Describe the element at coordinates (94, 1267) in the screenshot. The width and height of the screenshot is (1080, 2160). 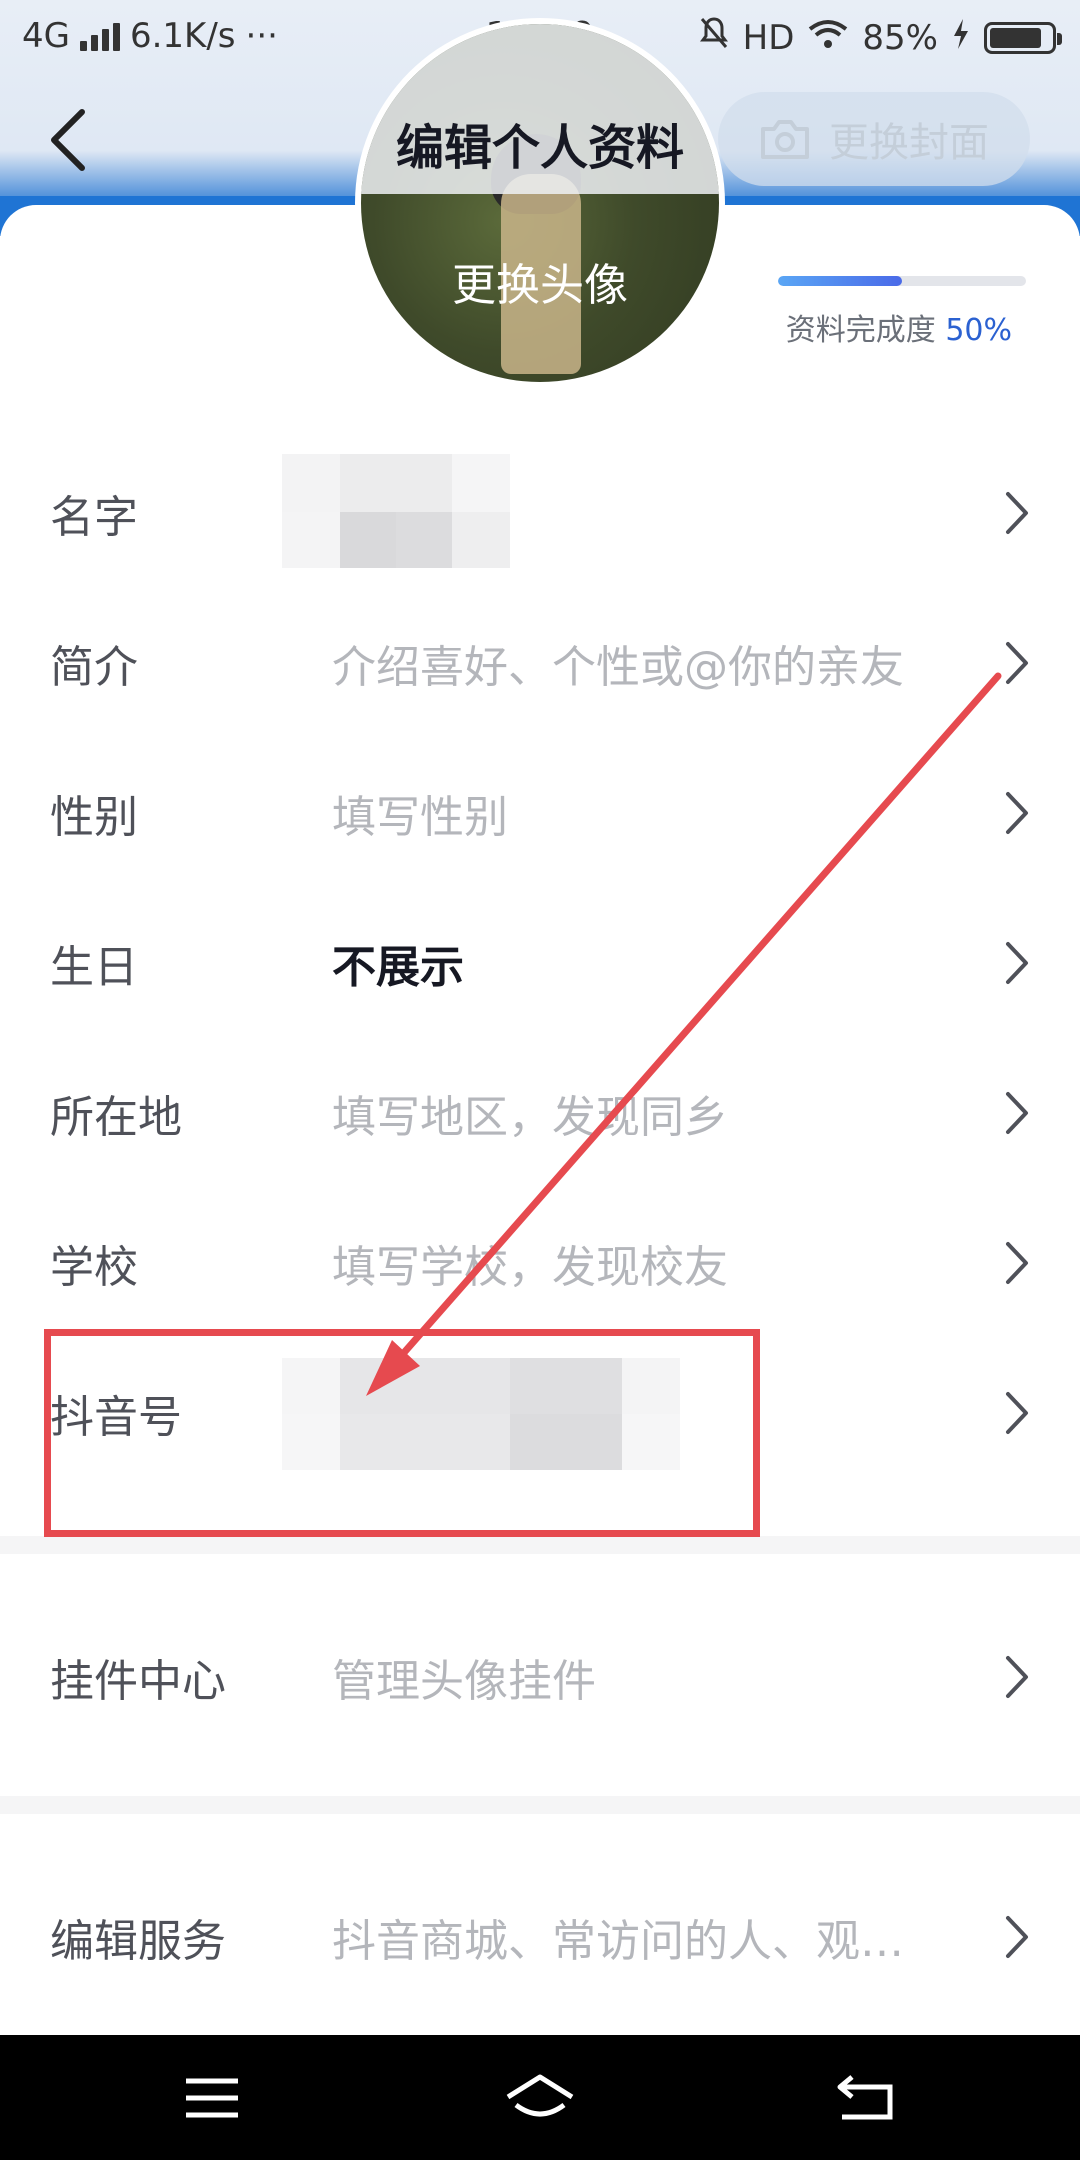
I see `row-label: 学校` at that location.